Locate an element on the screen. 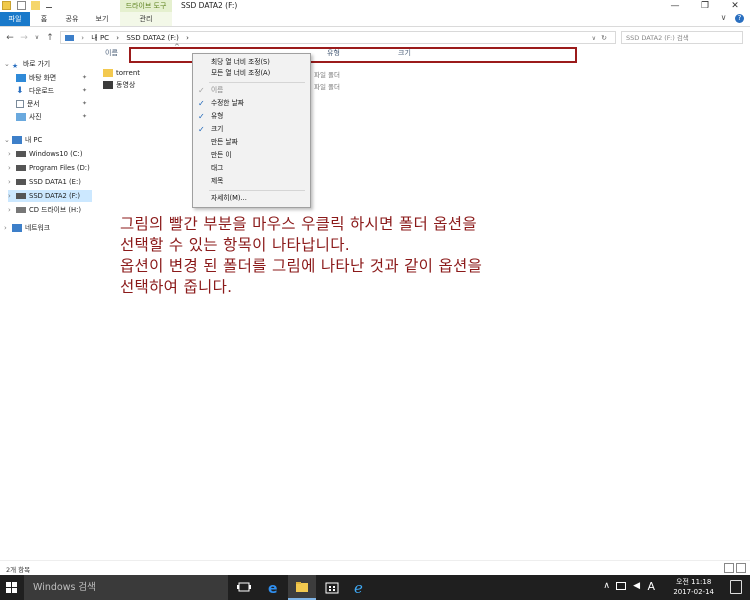  menu-item-size-column: 최당 열 너비 조정(S) is located at coordinates (251, 62).